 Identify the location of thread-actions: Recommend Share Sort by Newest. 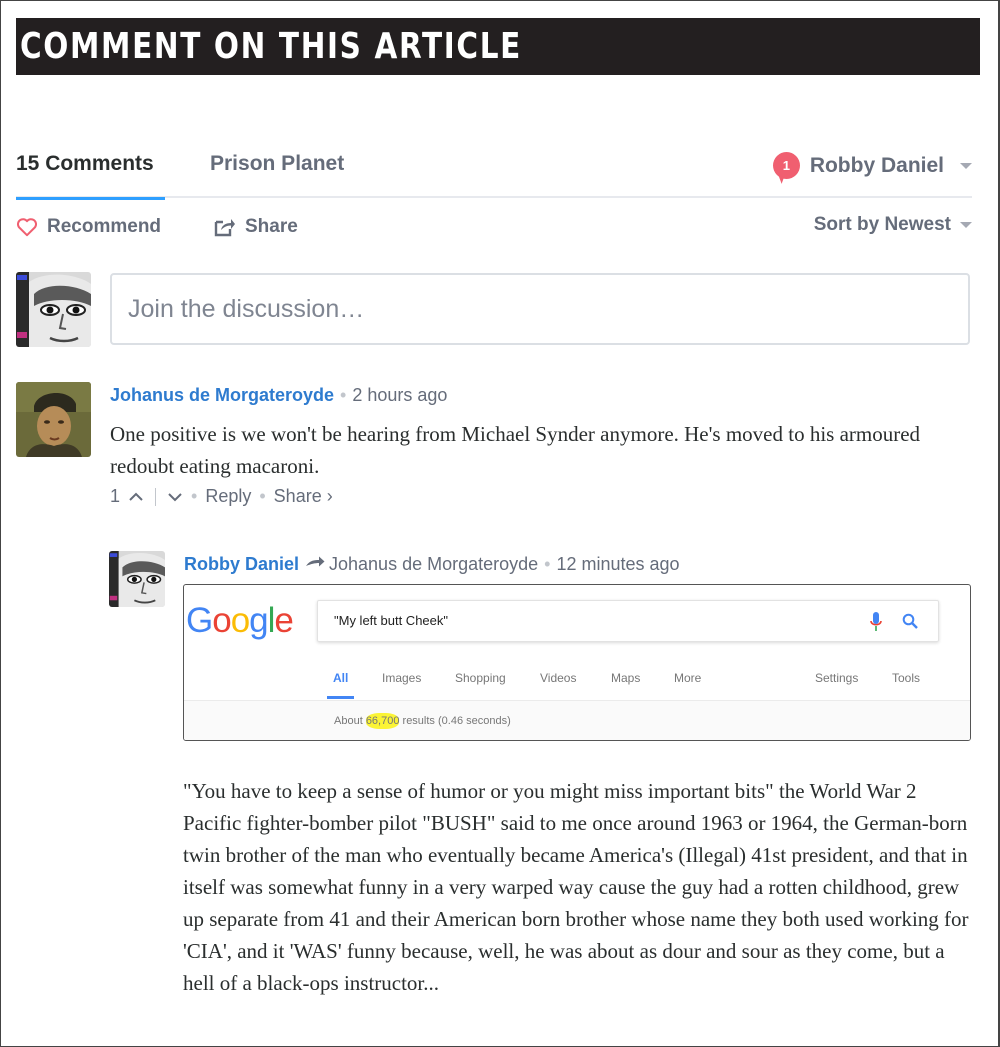
(494, 229).